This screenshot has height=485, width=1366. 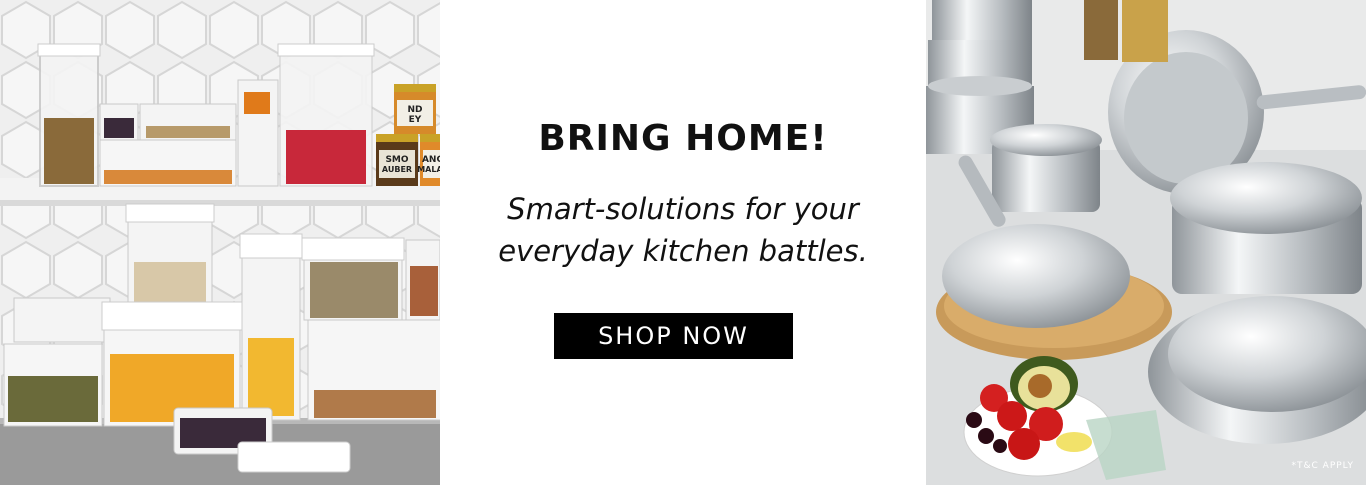 I want to click on headline: BRING HOME!, so click(x=683, y=138).